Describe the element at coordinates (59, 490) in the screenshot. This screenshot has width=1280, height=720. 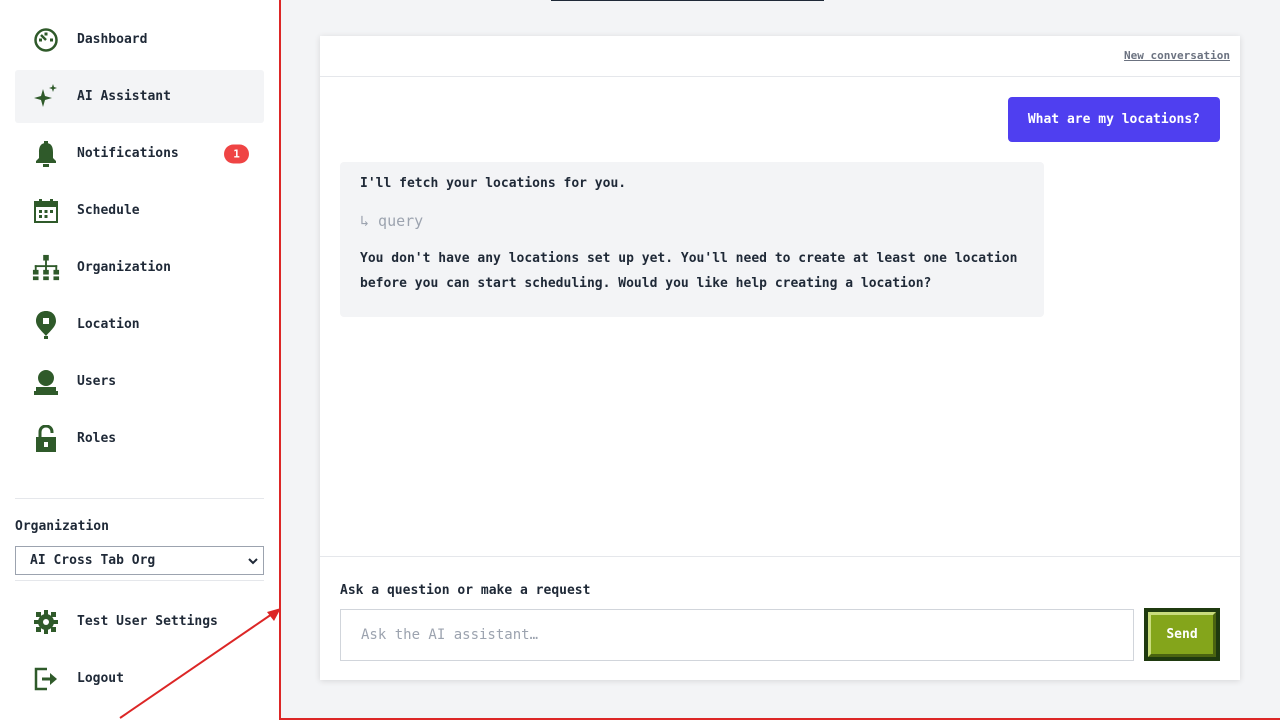
I see `partially-hidden-nav-icon` at that location.